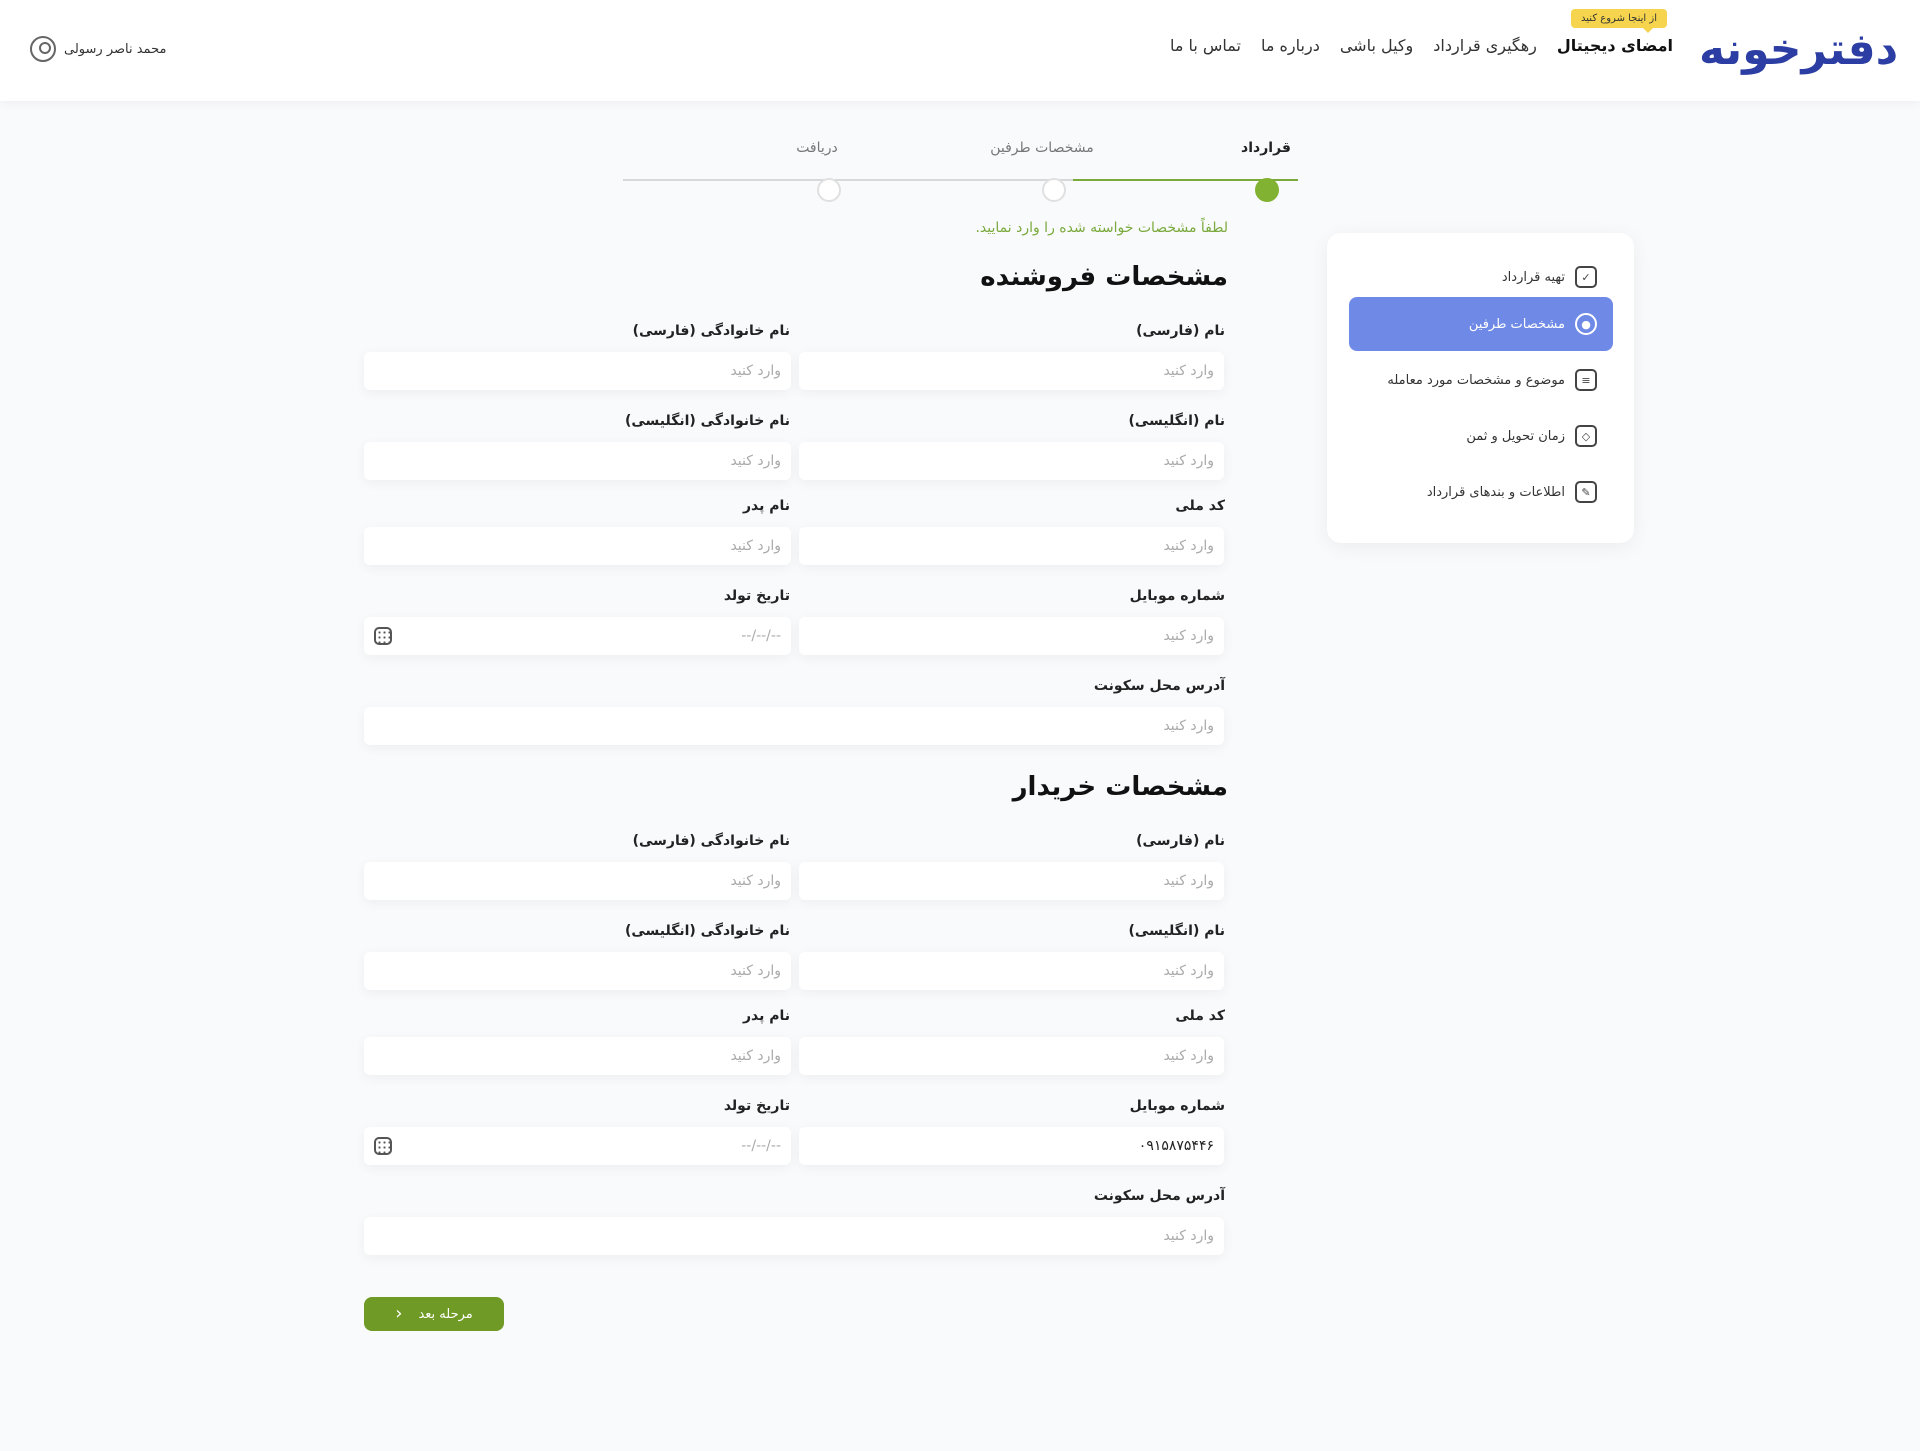 The height and width of the screenshot is (1451, 1920). I want to click on buyer-father-label: نام پدر, so click(766, 1016).